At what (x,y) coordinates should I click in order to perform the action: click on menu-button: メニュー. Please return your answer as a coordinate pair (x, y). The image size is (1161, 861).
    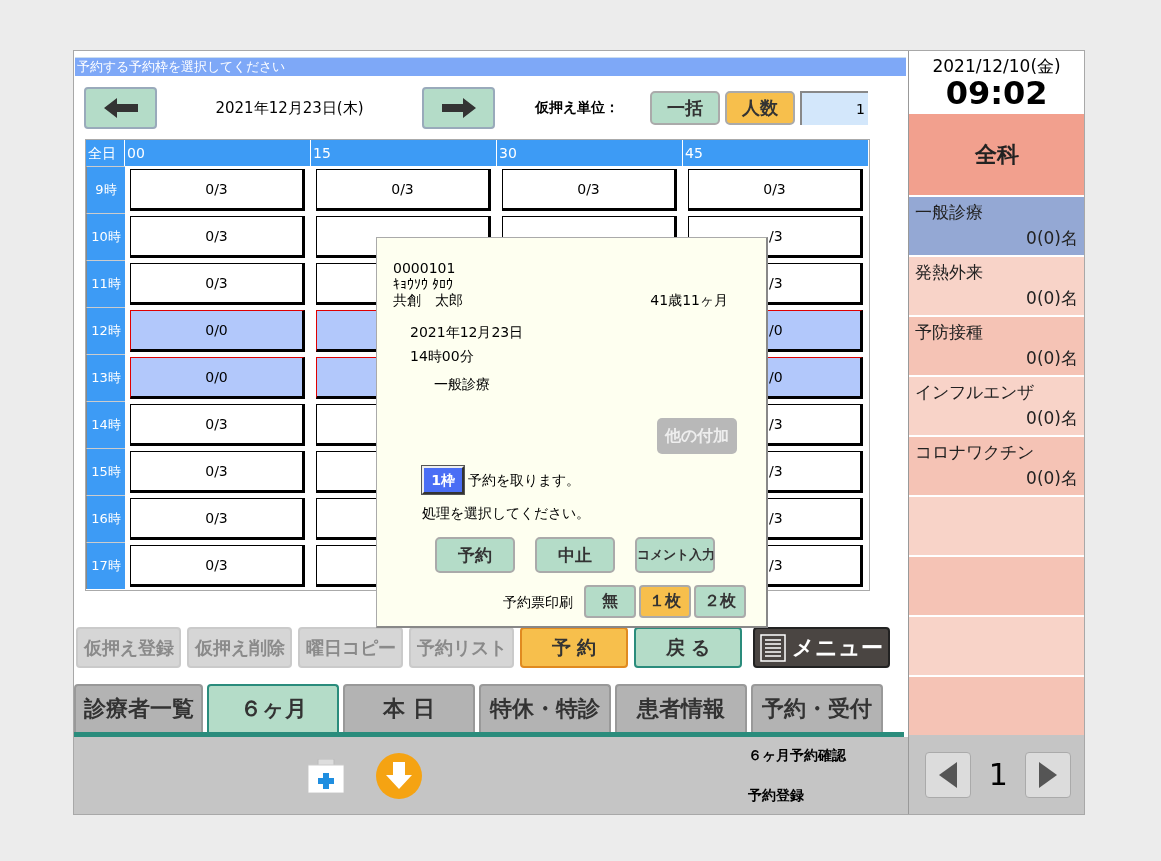
    Looking at the image, I should click on (821, 647).